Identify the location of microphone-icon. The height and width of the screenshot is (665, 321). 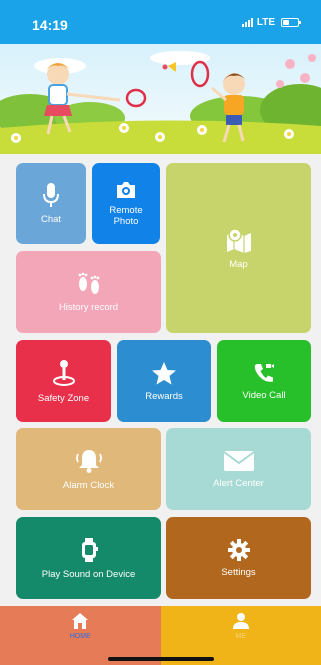
(51, 195).